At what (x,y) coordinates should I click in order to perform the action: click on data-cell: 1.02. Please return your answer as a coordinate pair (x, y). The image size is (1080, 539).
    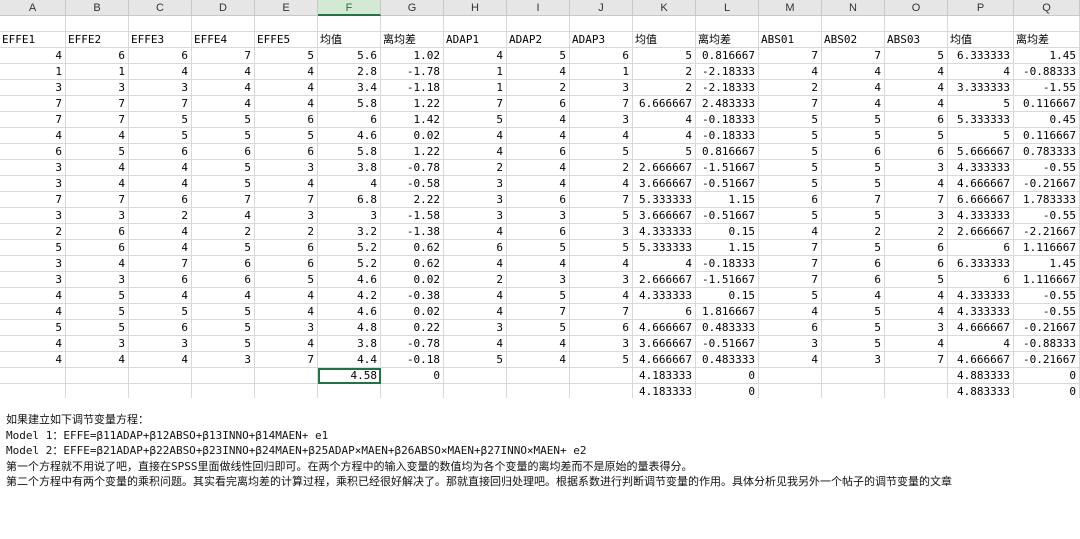
    Looking at the image, I should click on (412, 56).